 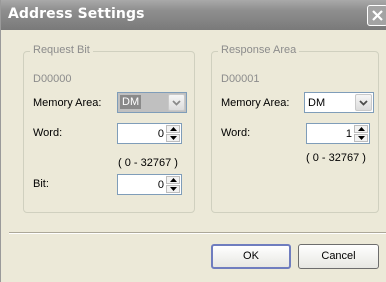 I want to click on request-memory-area-select: DM, so click(x=152, y=102).